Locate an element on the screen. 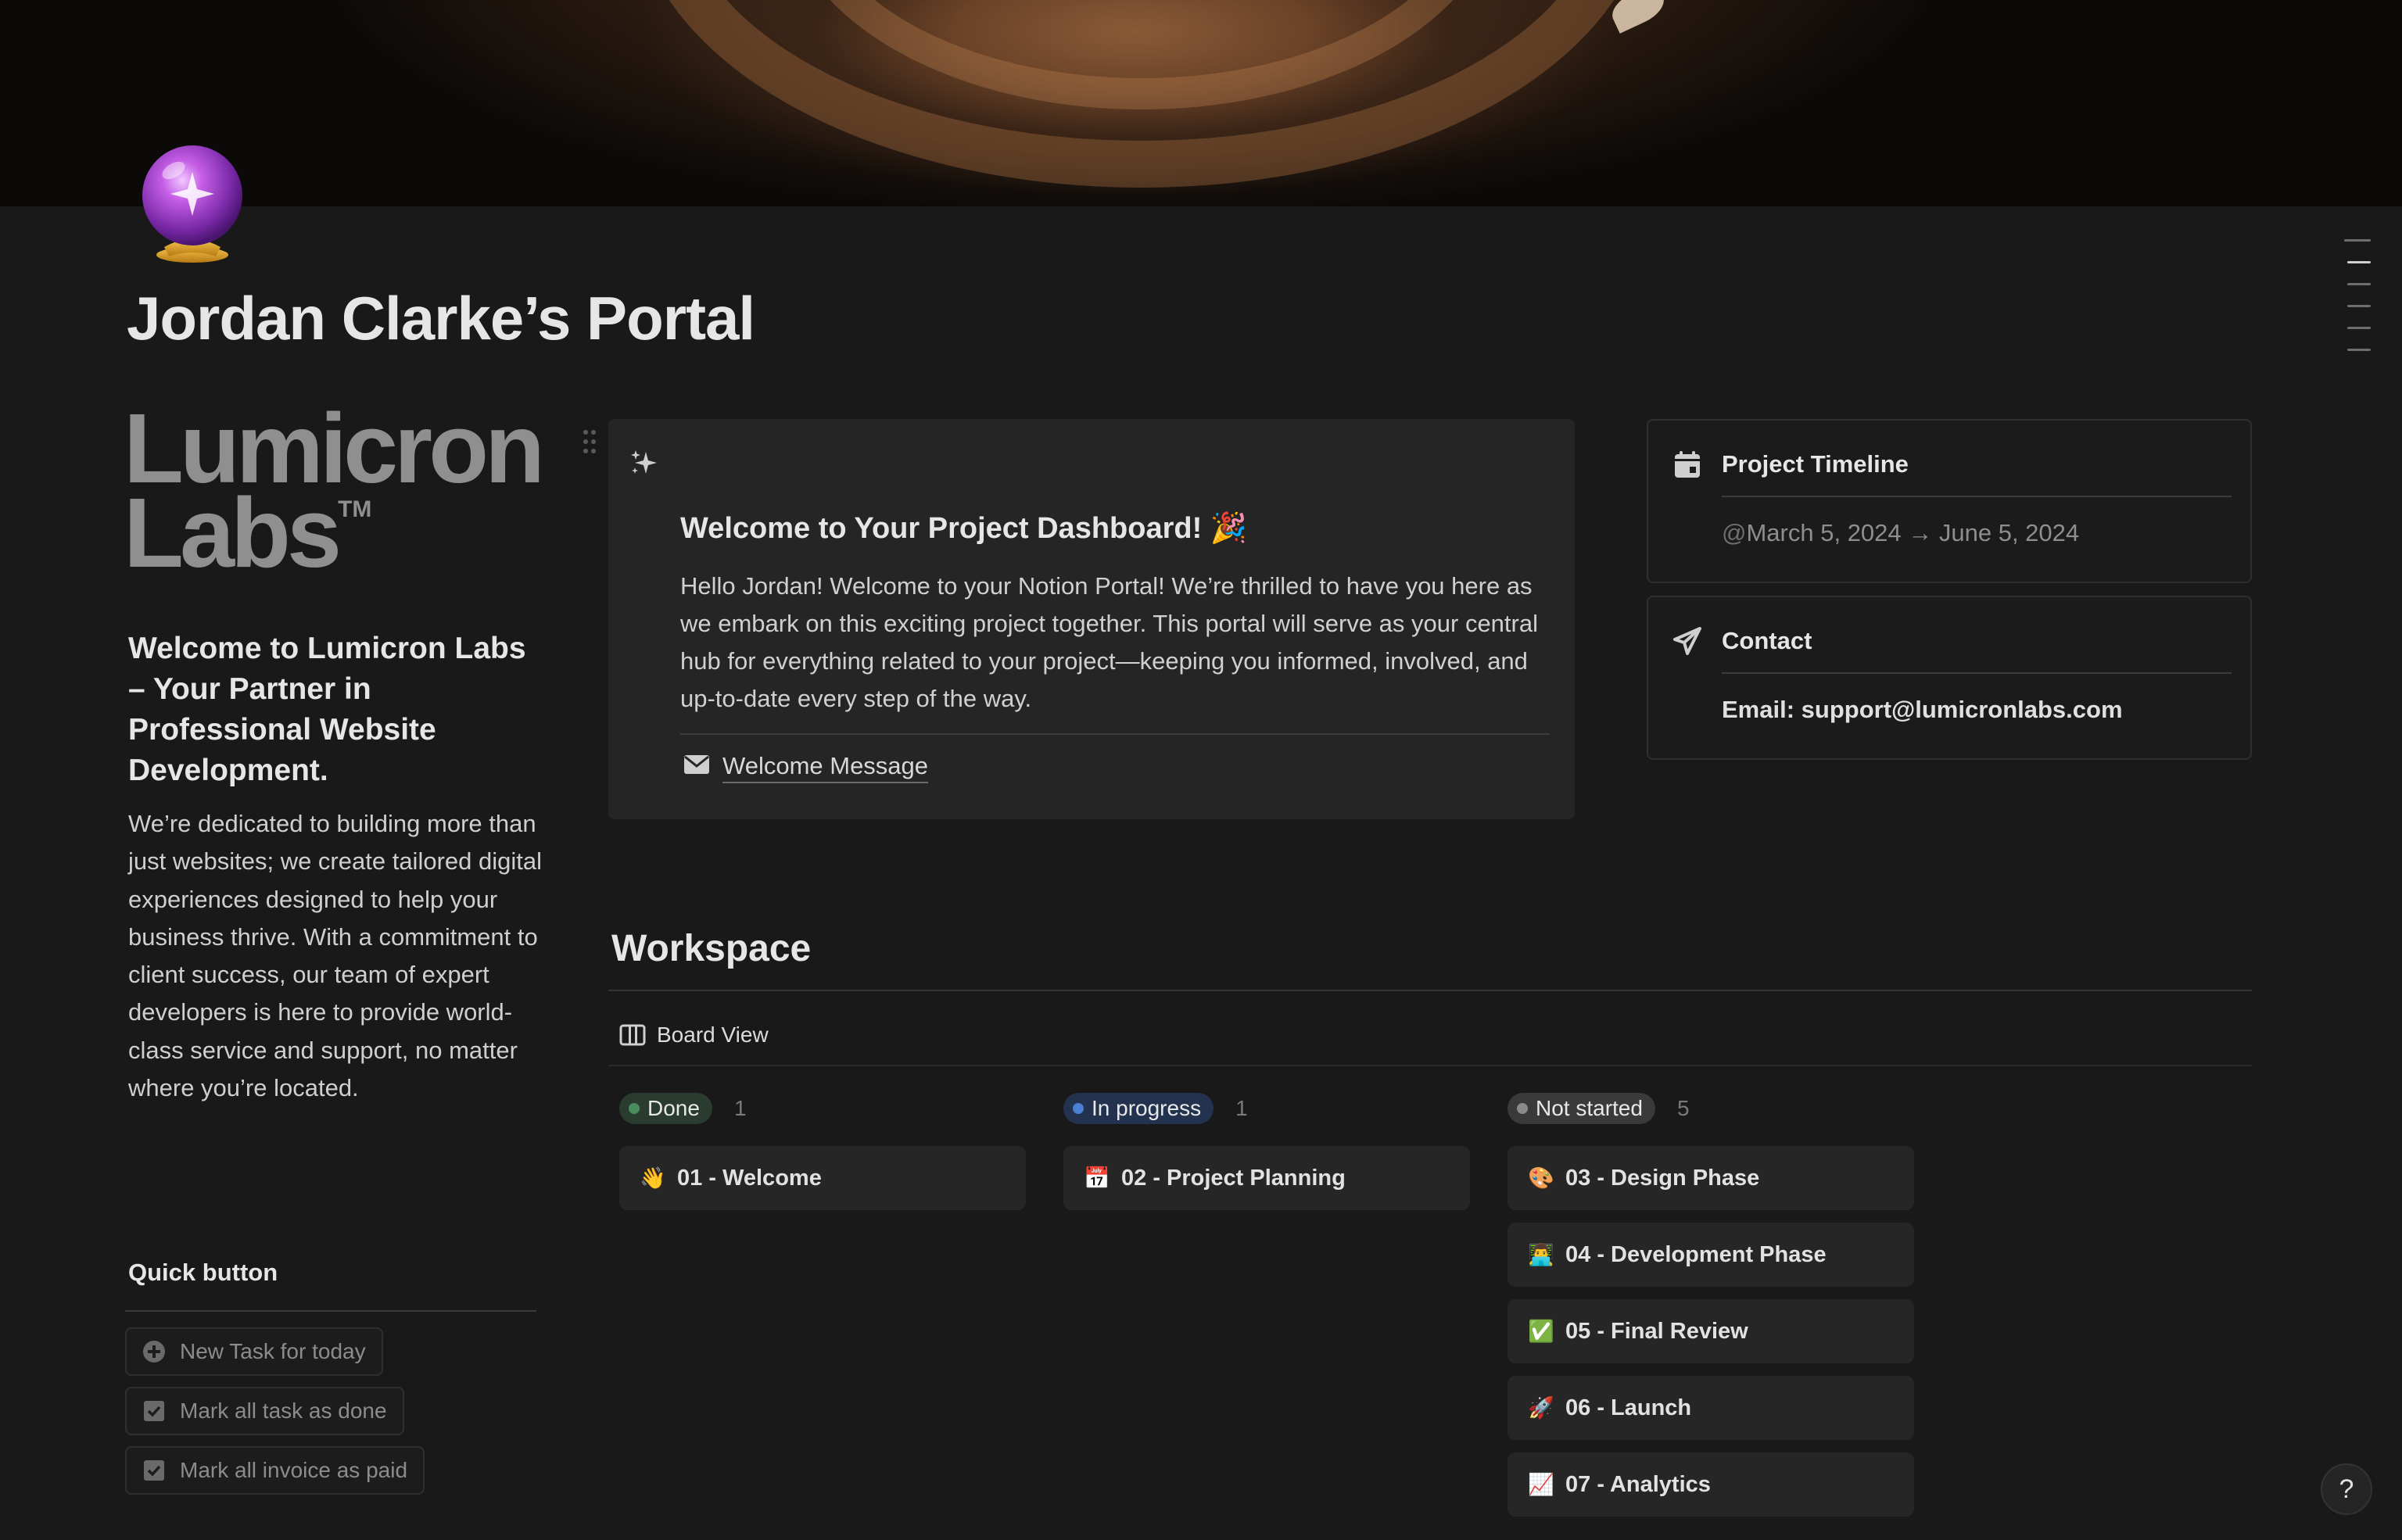  help-button: ? is located at coordinates (2346, 1489).